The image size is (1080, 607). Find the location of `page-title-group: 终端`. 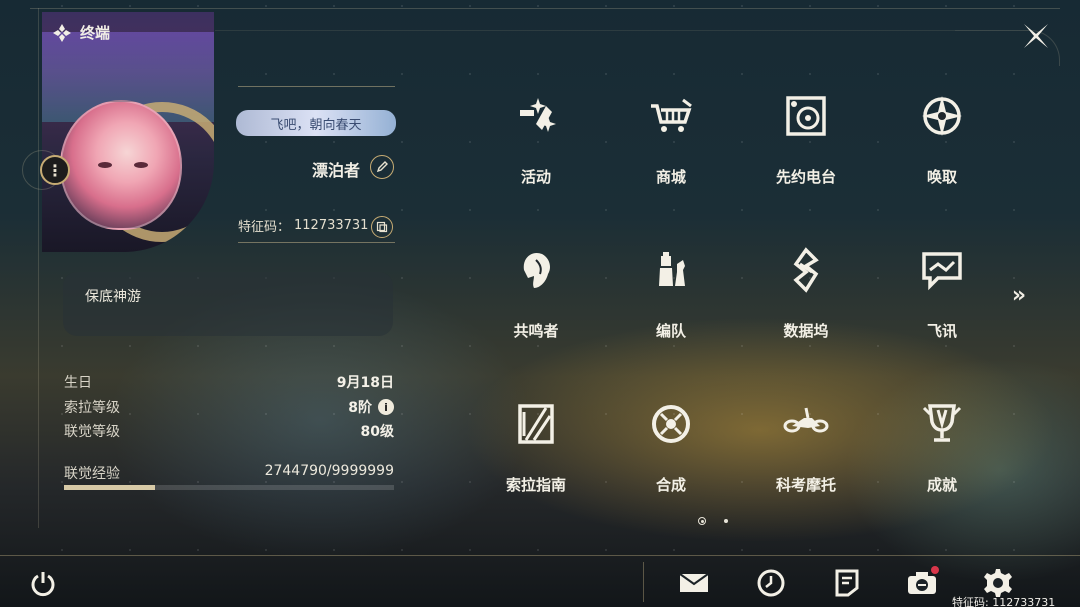

page-title-group: 终端 is located at coordinates (81, 32).